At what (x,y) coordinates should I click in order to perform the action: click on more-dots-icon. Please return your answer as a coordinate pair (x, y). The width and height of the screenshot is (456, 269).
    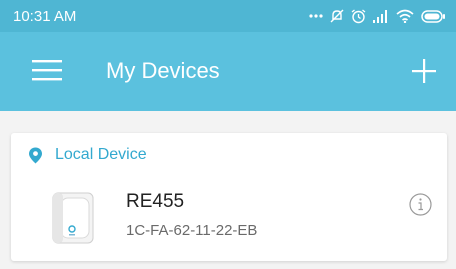
    Looking at the image, I should click on (316, 16).